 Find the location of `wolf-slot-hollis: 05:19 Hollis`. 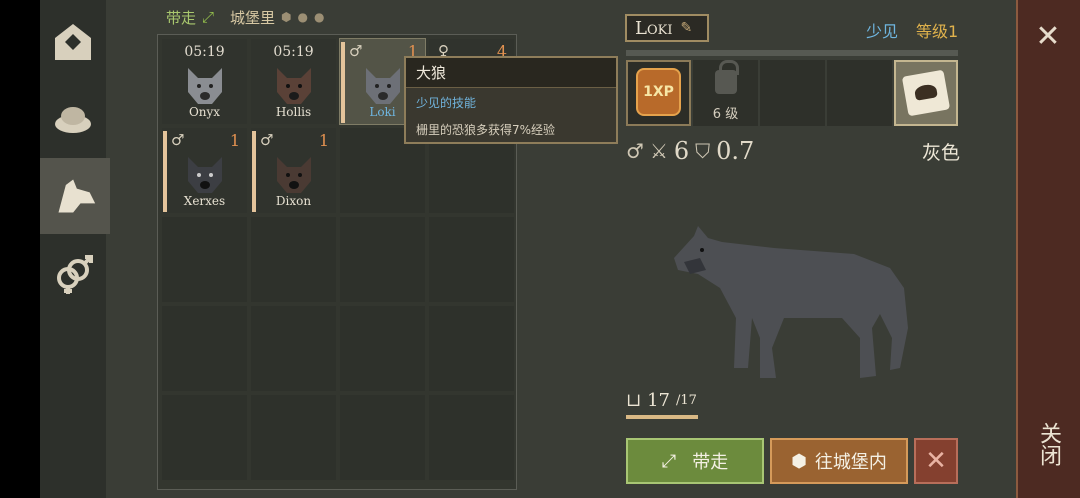

wolf-slot-hollis: 05:19 Hollis is located at coordinates (293, 81).